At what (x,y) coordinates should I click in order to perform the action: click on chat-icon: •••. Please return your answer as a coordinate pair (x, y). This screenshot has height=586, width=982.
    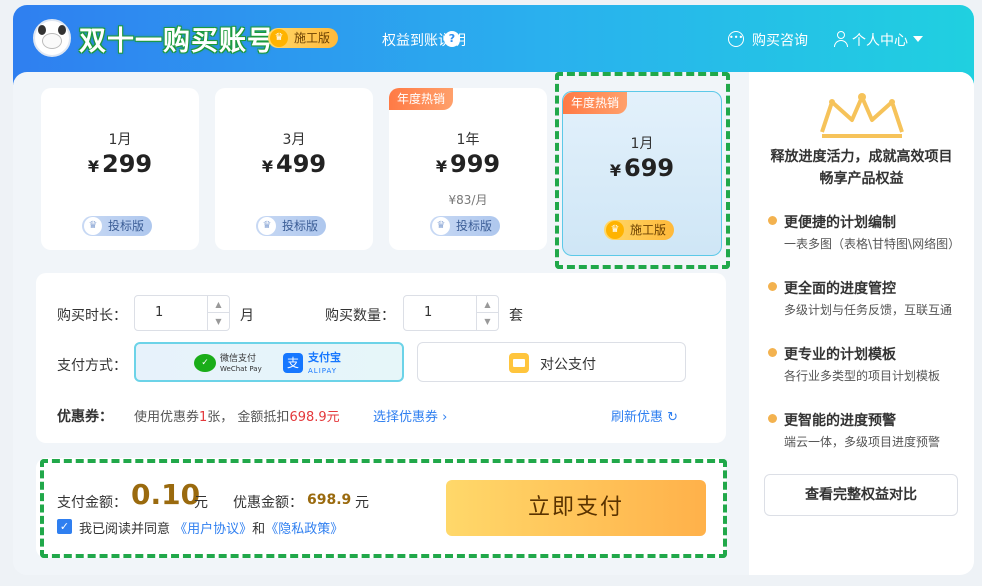
    Looking at the image, I should click on (736, 39).